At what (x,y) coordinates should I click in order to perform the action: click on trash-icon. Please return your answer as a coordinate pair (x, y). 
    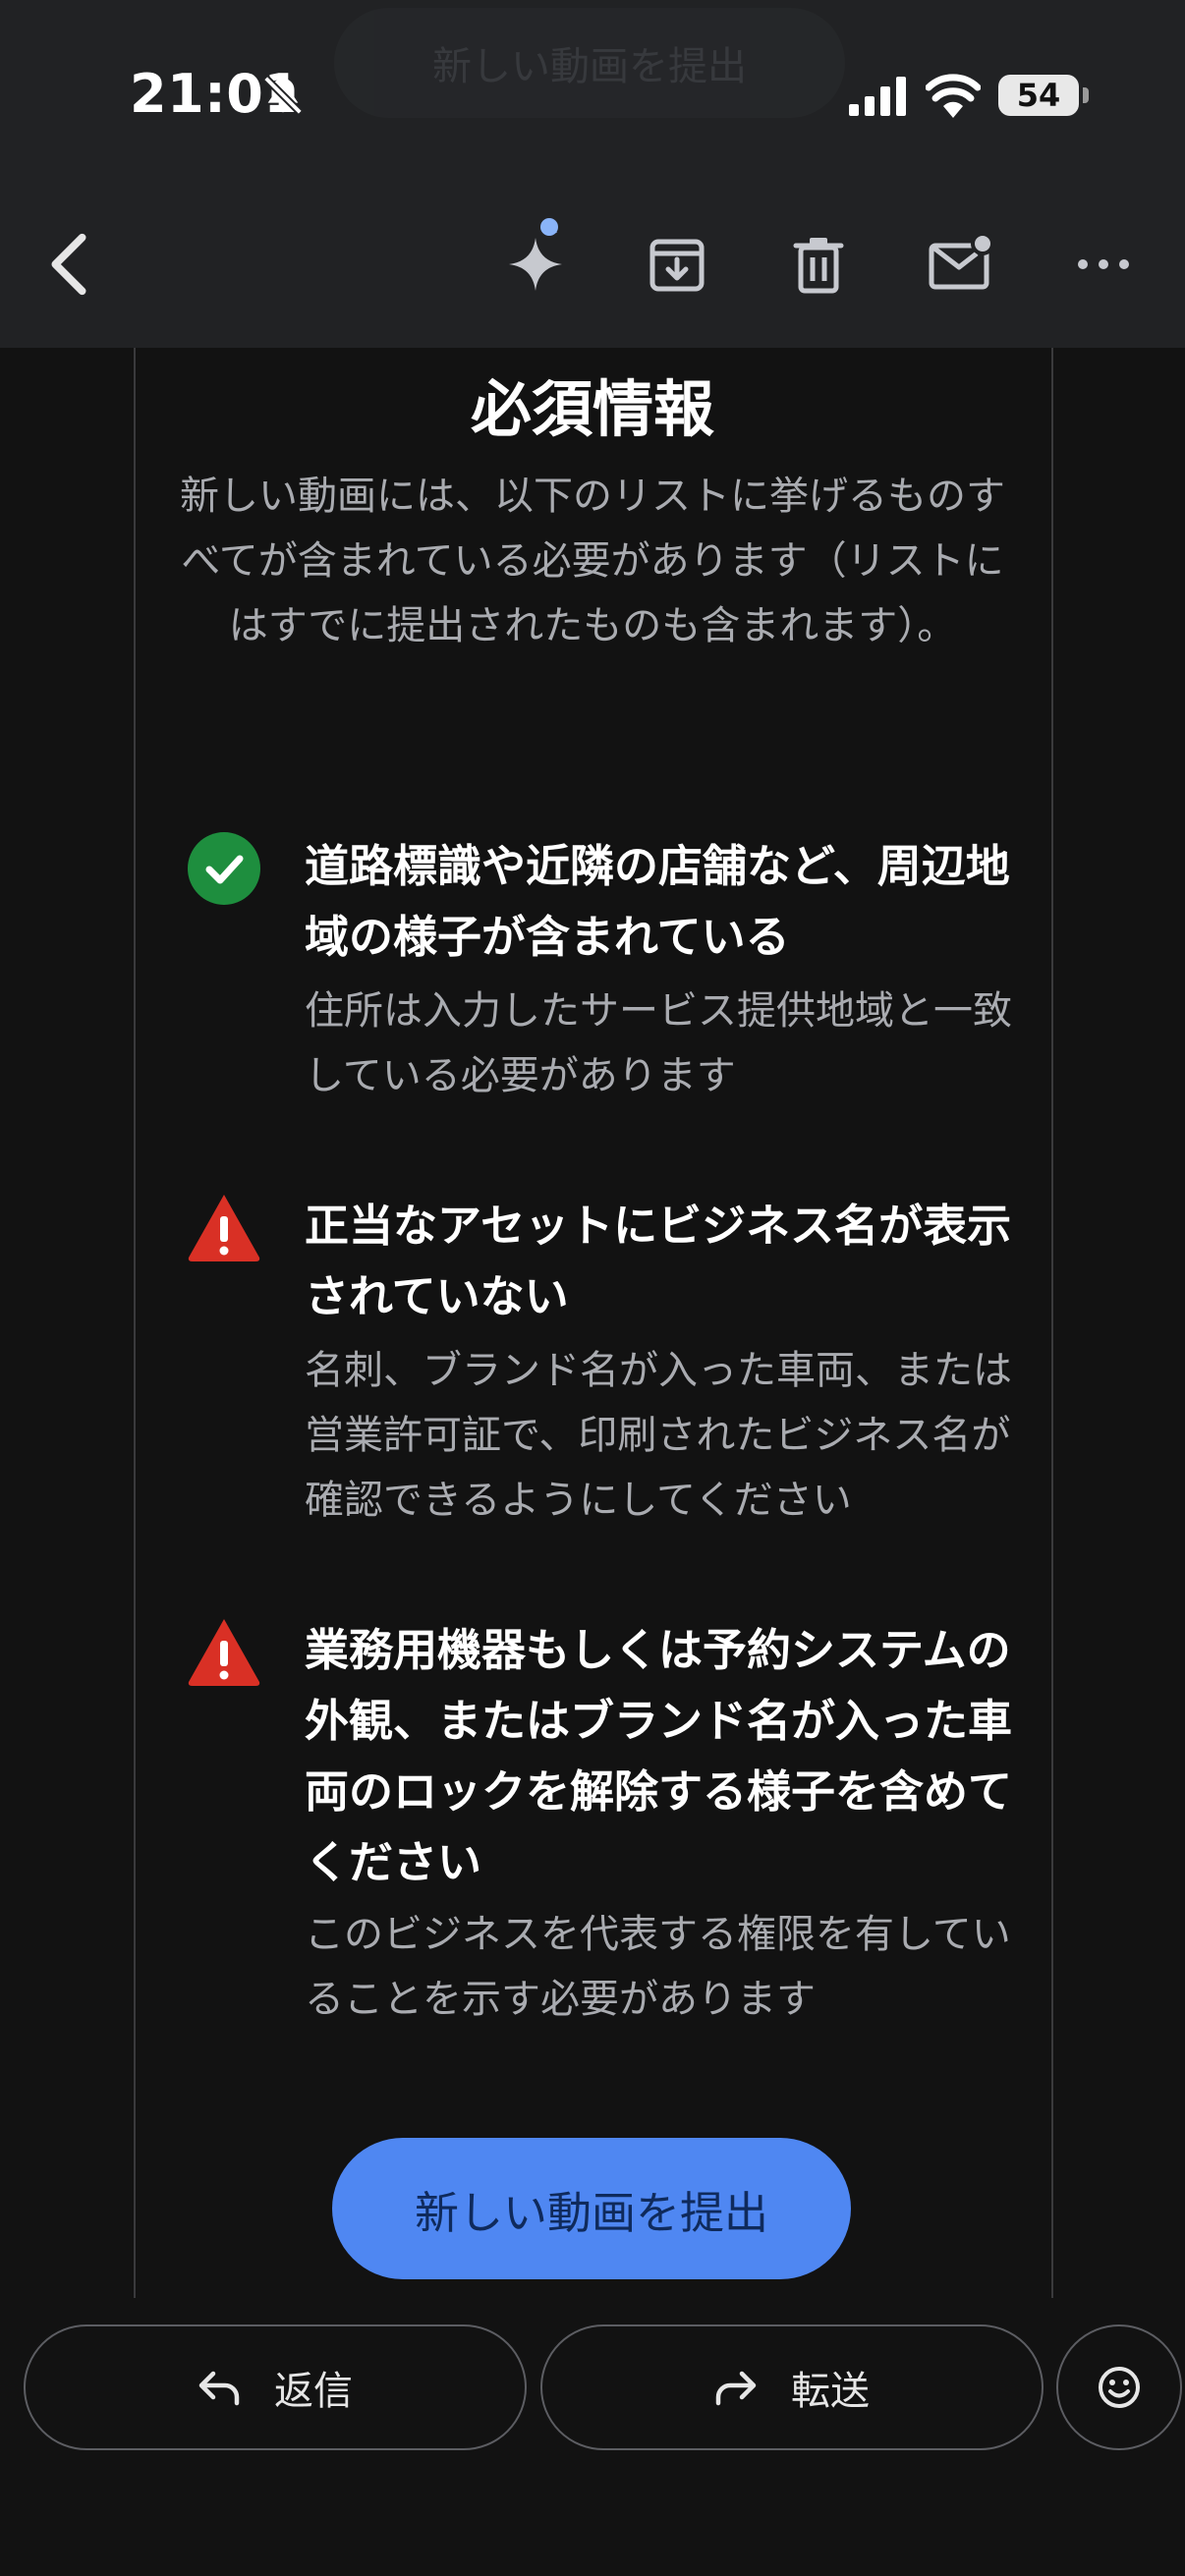
    Looking at the image, I should click on (819, 264).